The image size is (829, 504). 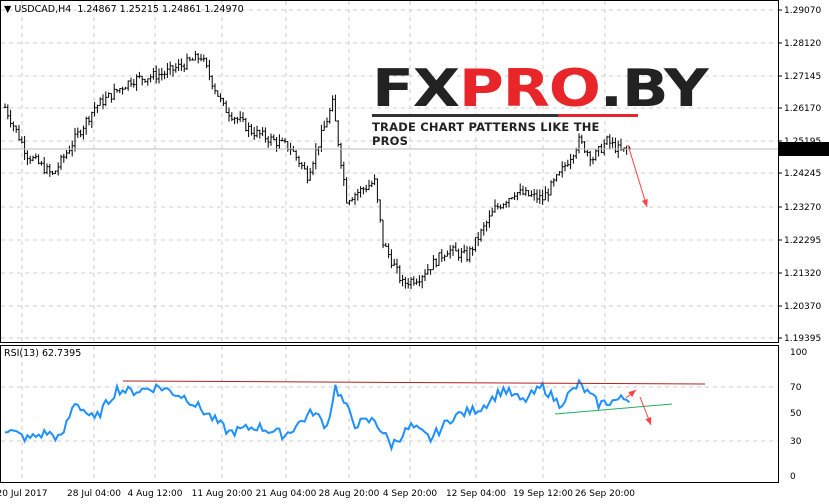 I want to click on close-value: 1.24970, so click(x=224, y=9).